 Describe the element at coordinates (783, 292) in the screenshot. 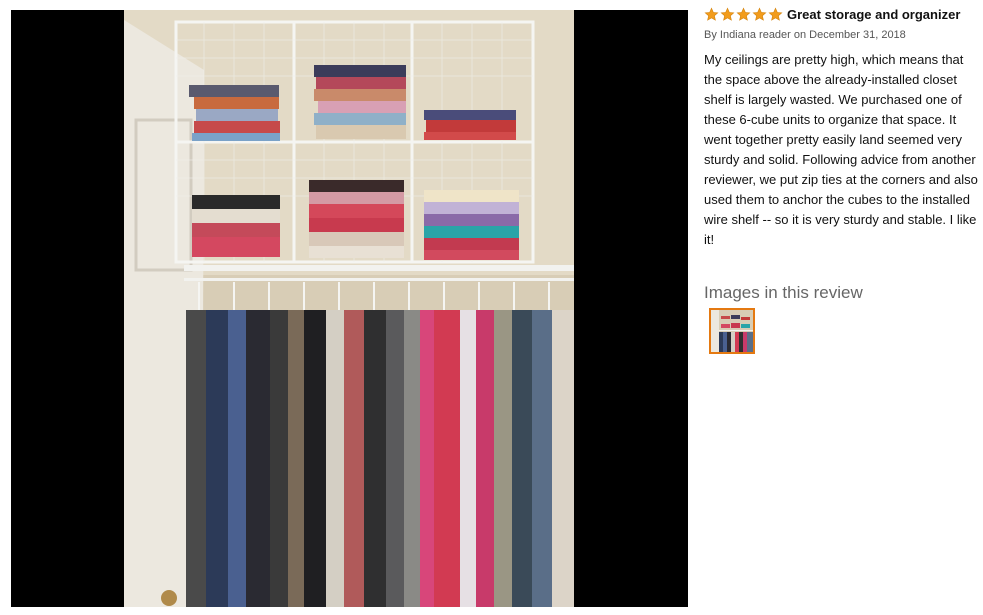

I see `images-heading: Images in this review` at that location.